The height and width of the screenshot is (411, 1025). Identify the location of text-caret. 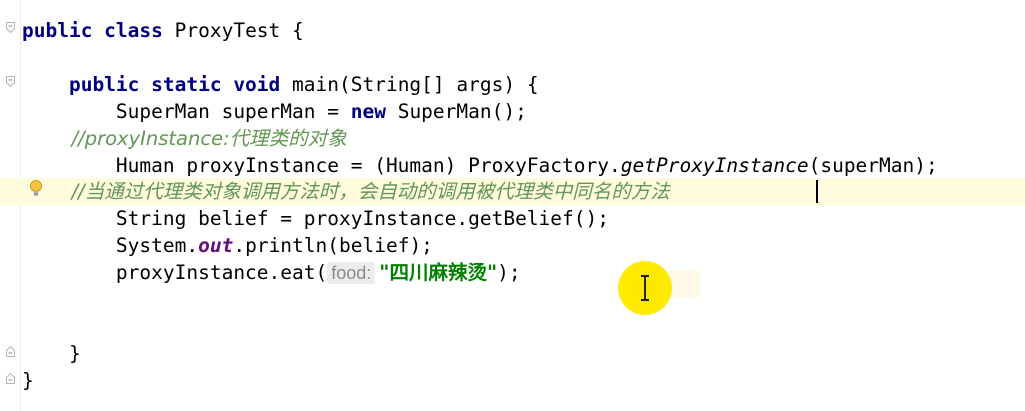
(817, 191).